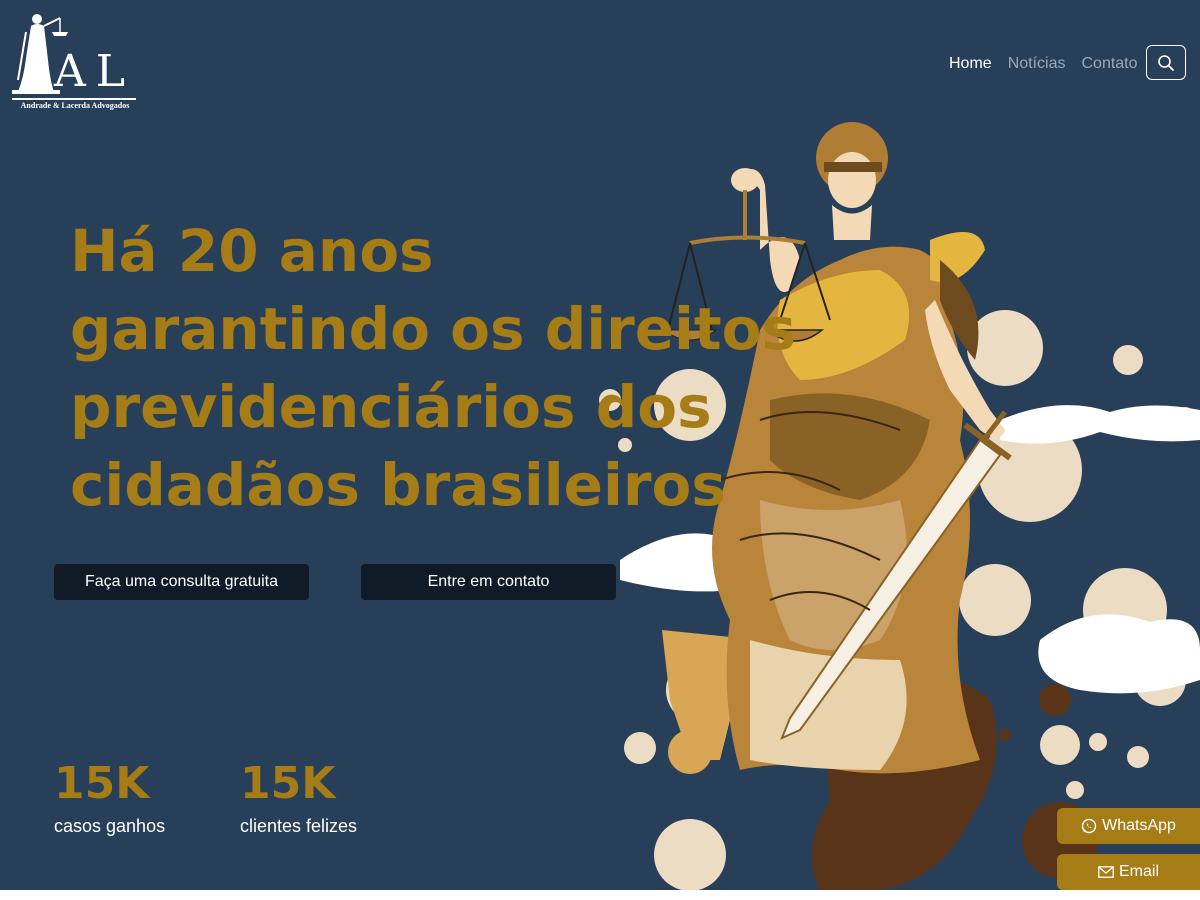  I want to click on brand-logo: A L Andrade & Lacerda Advogados, so click(74, 61).